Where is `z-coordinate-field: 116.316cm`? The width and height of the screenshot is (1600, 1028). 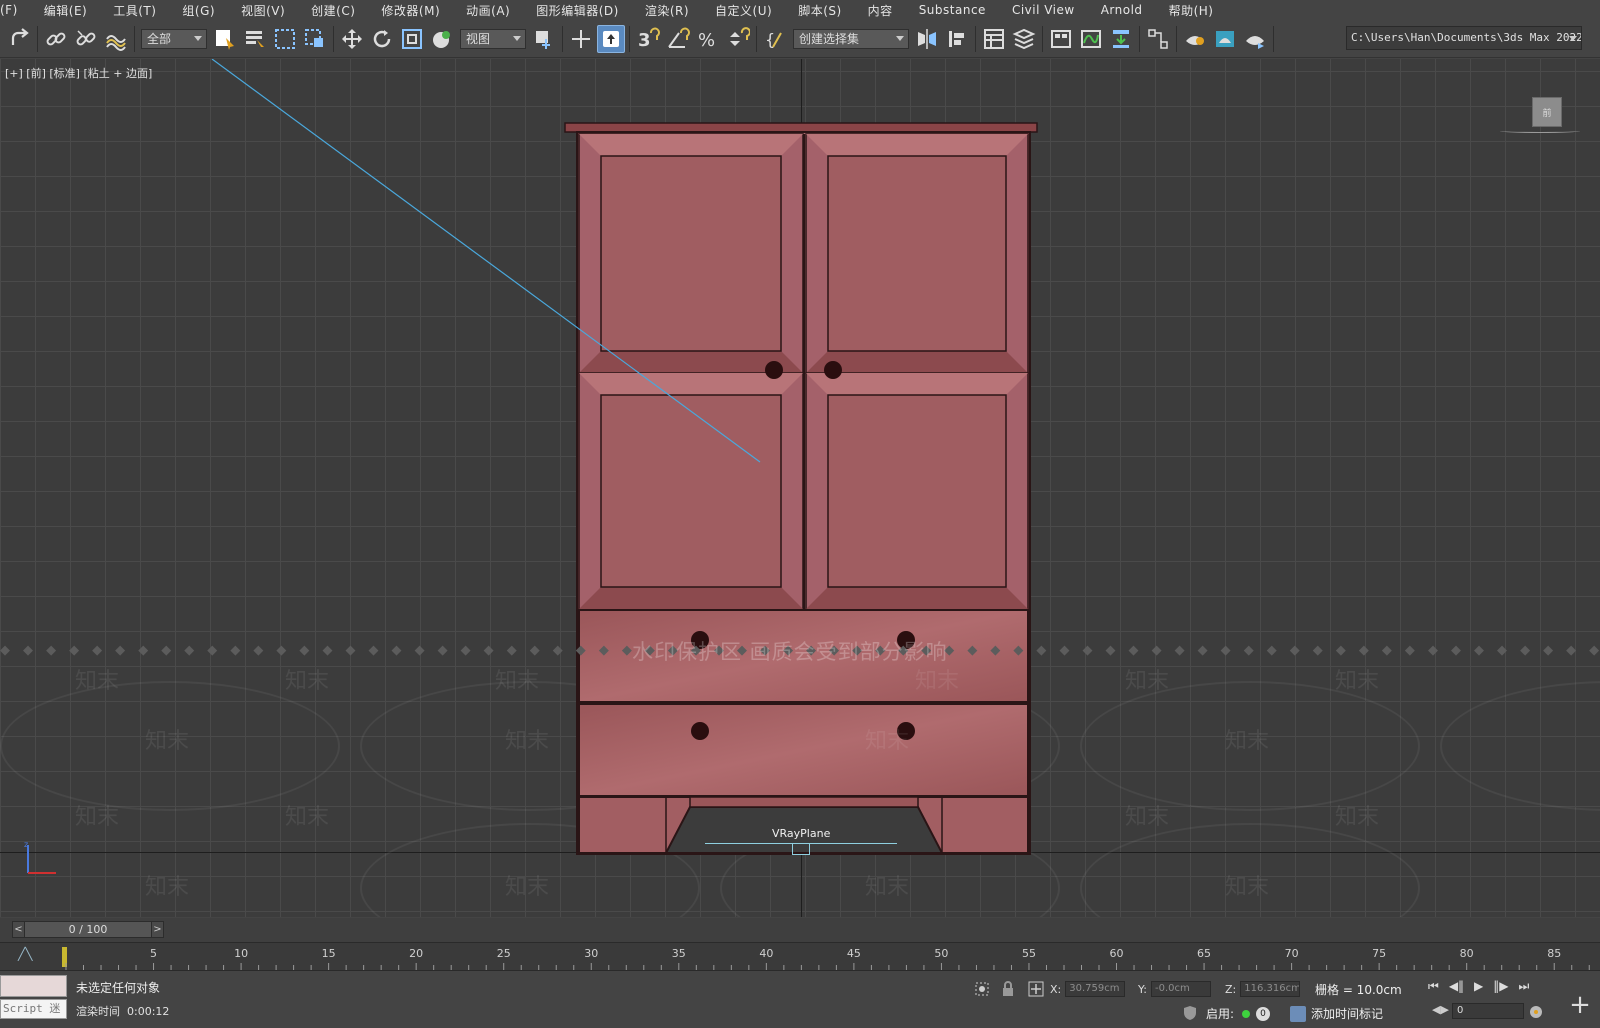 z-coordinate-field: 116.316cm is located at coordinates (1270, 989).